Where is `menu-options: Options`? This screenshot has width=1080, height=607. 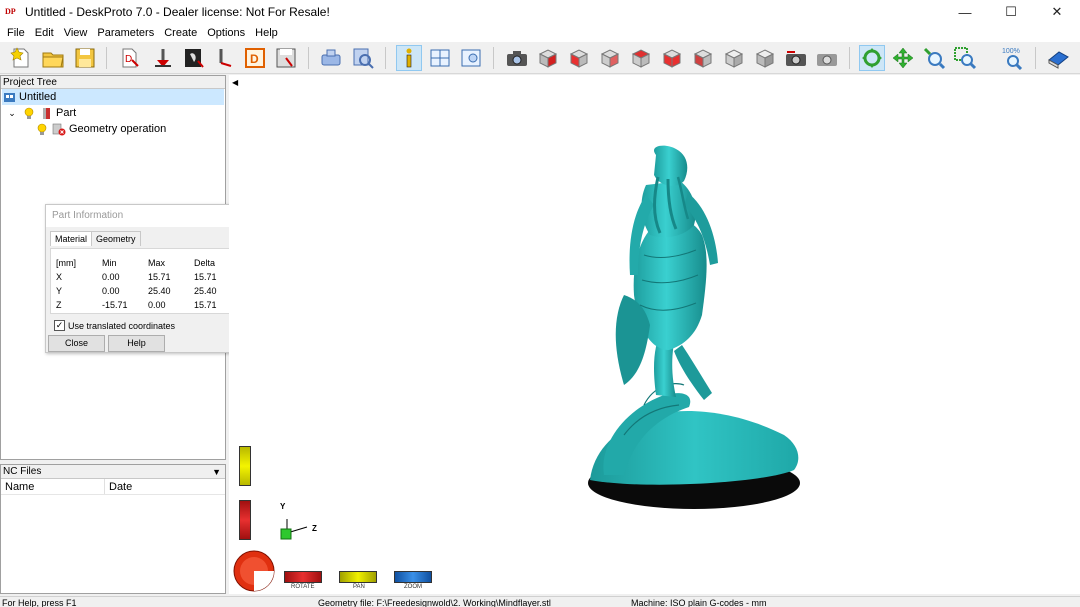 menu-options: Options is located at coordinates (226, 33).